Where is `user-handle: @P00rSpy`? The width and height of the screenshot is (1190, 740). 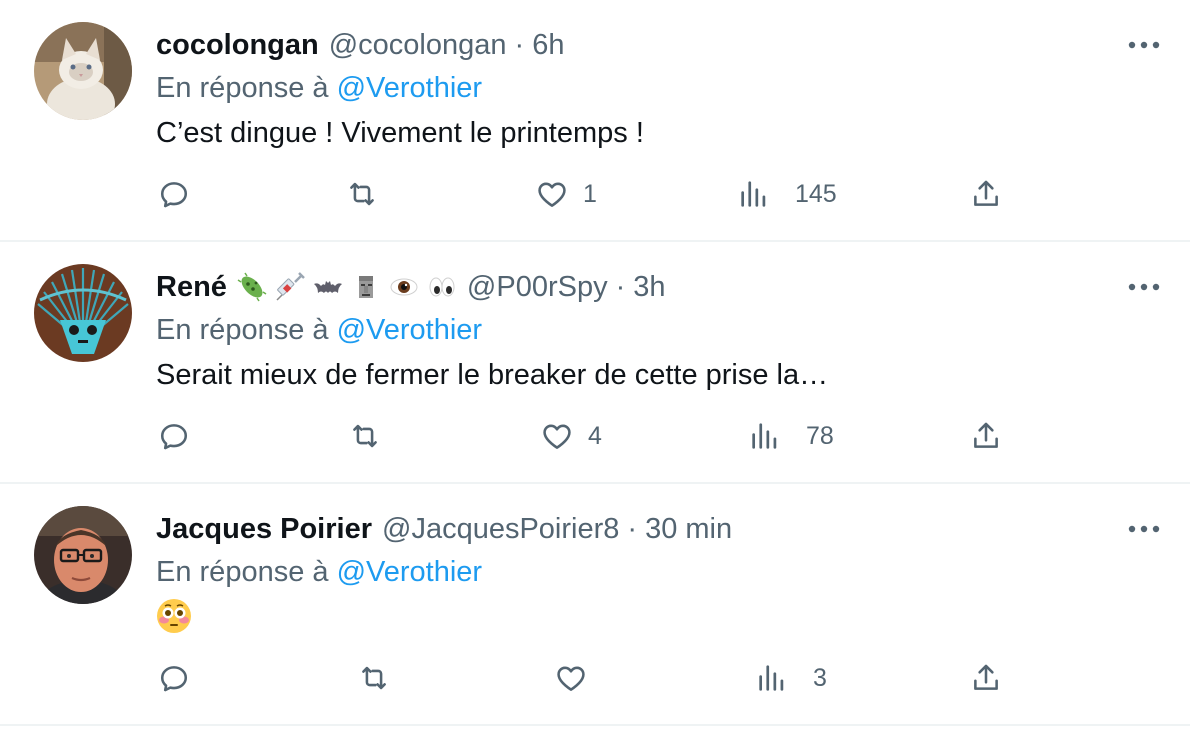 user-handle: @P00rSpy is located at coordinates (537, 287).